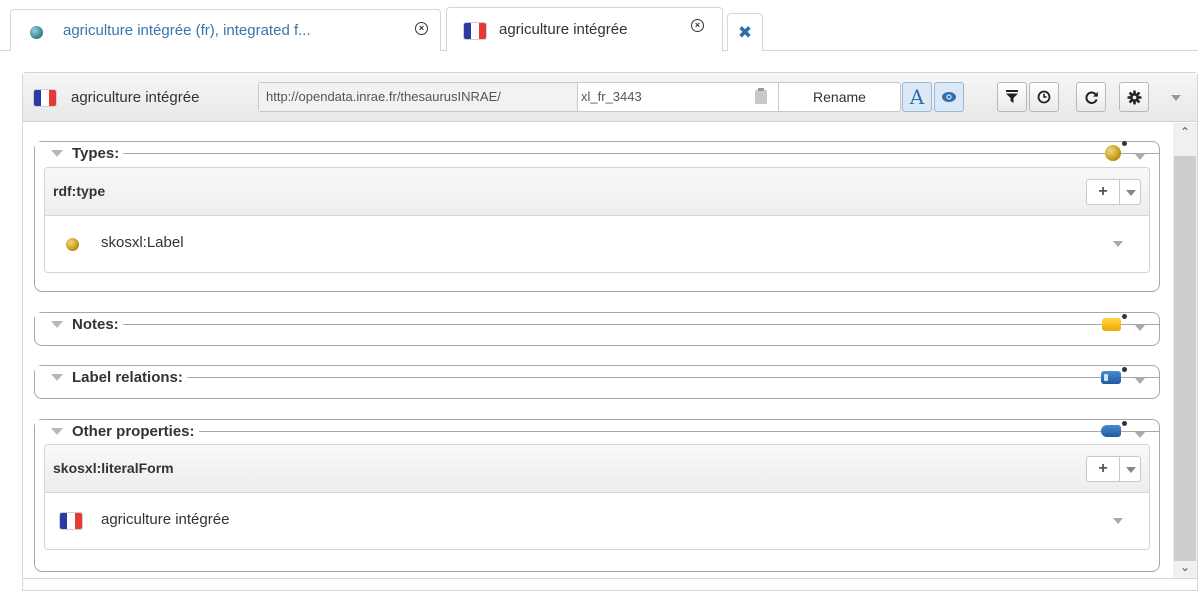 The height and width of the screenshot is (591, 1198). I want to click on section-notes: Notes:, so click(597, 329).